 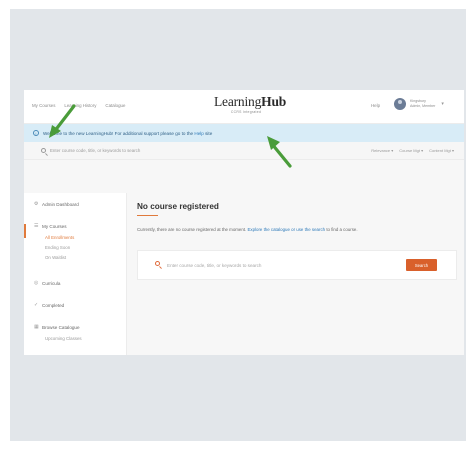 I want to click on sidebar-item-my-courses: ☰ My Courses, so click(x=50, y=226).